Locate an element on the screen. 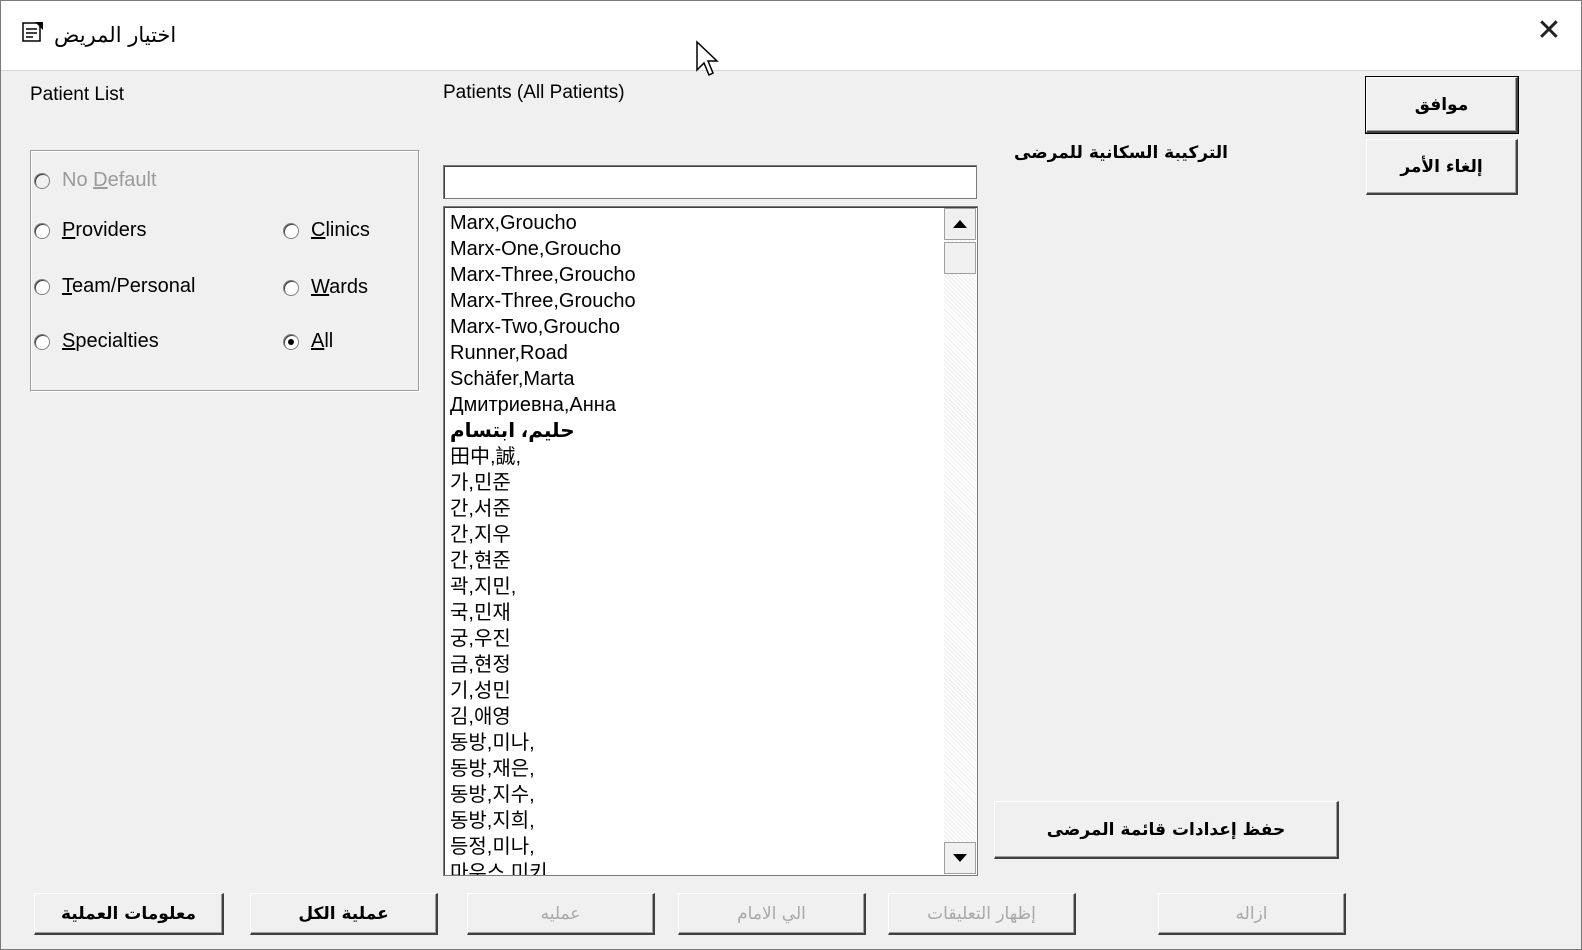  radio-label: No Default is located at coordinates (109, 180).